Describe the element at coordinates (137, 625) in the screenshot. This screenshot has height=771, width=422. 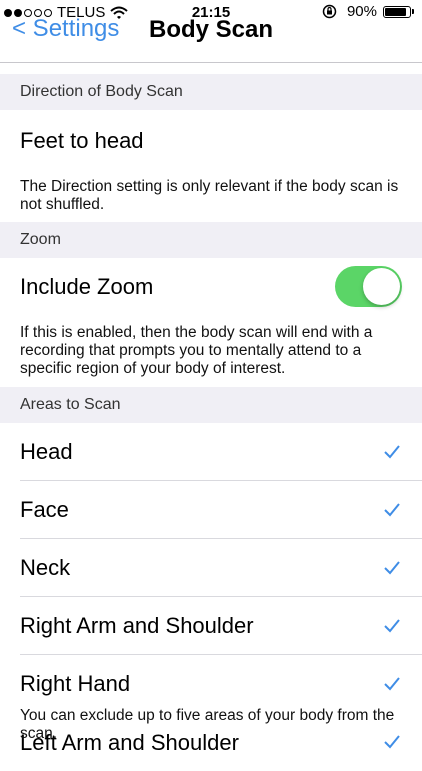
I see `area-label: Right Arm and Shoulder` at that location.